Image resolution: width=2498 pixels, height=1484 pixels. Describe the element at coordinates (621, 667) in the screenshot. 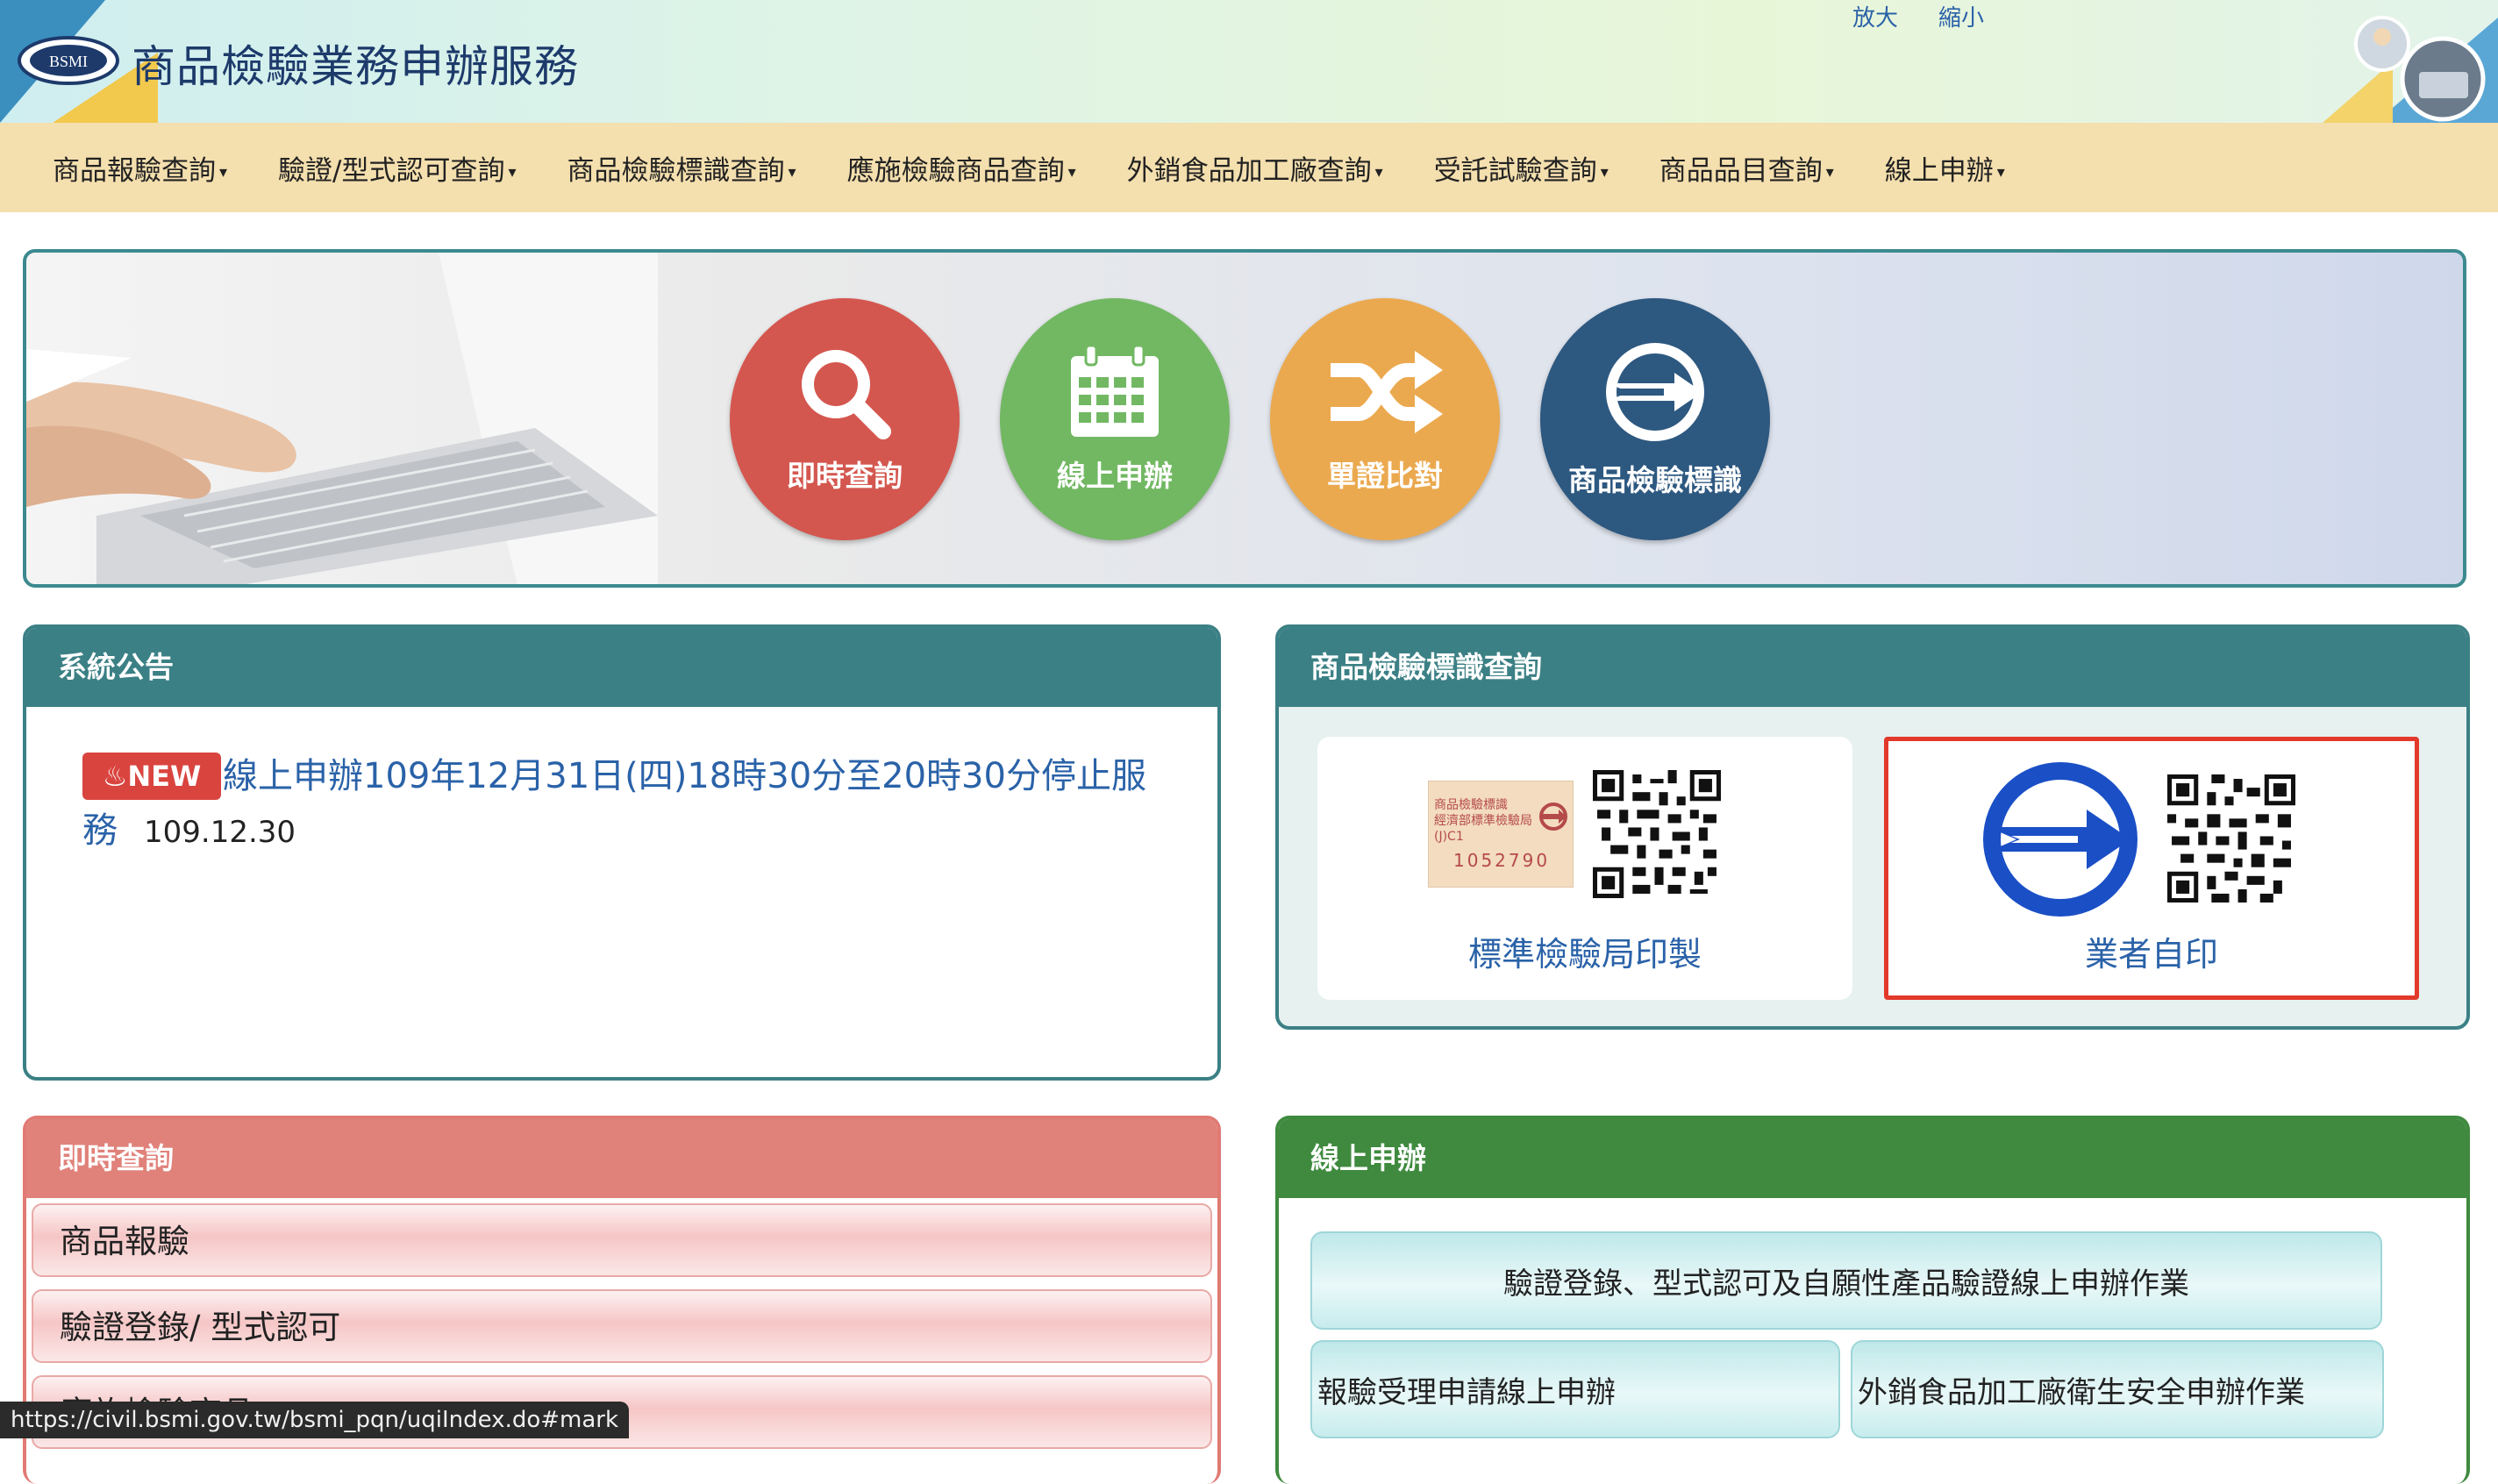

I see `announcements-title: 系統公告` at that location.